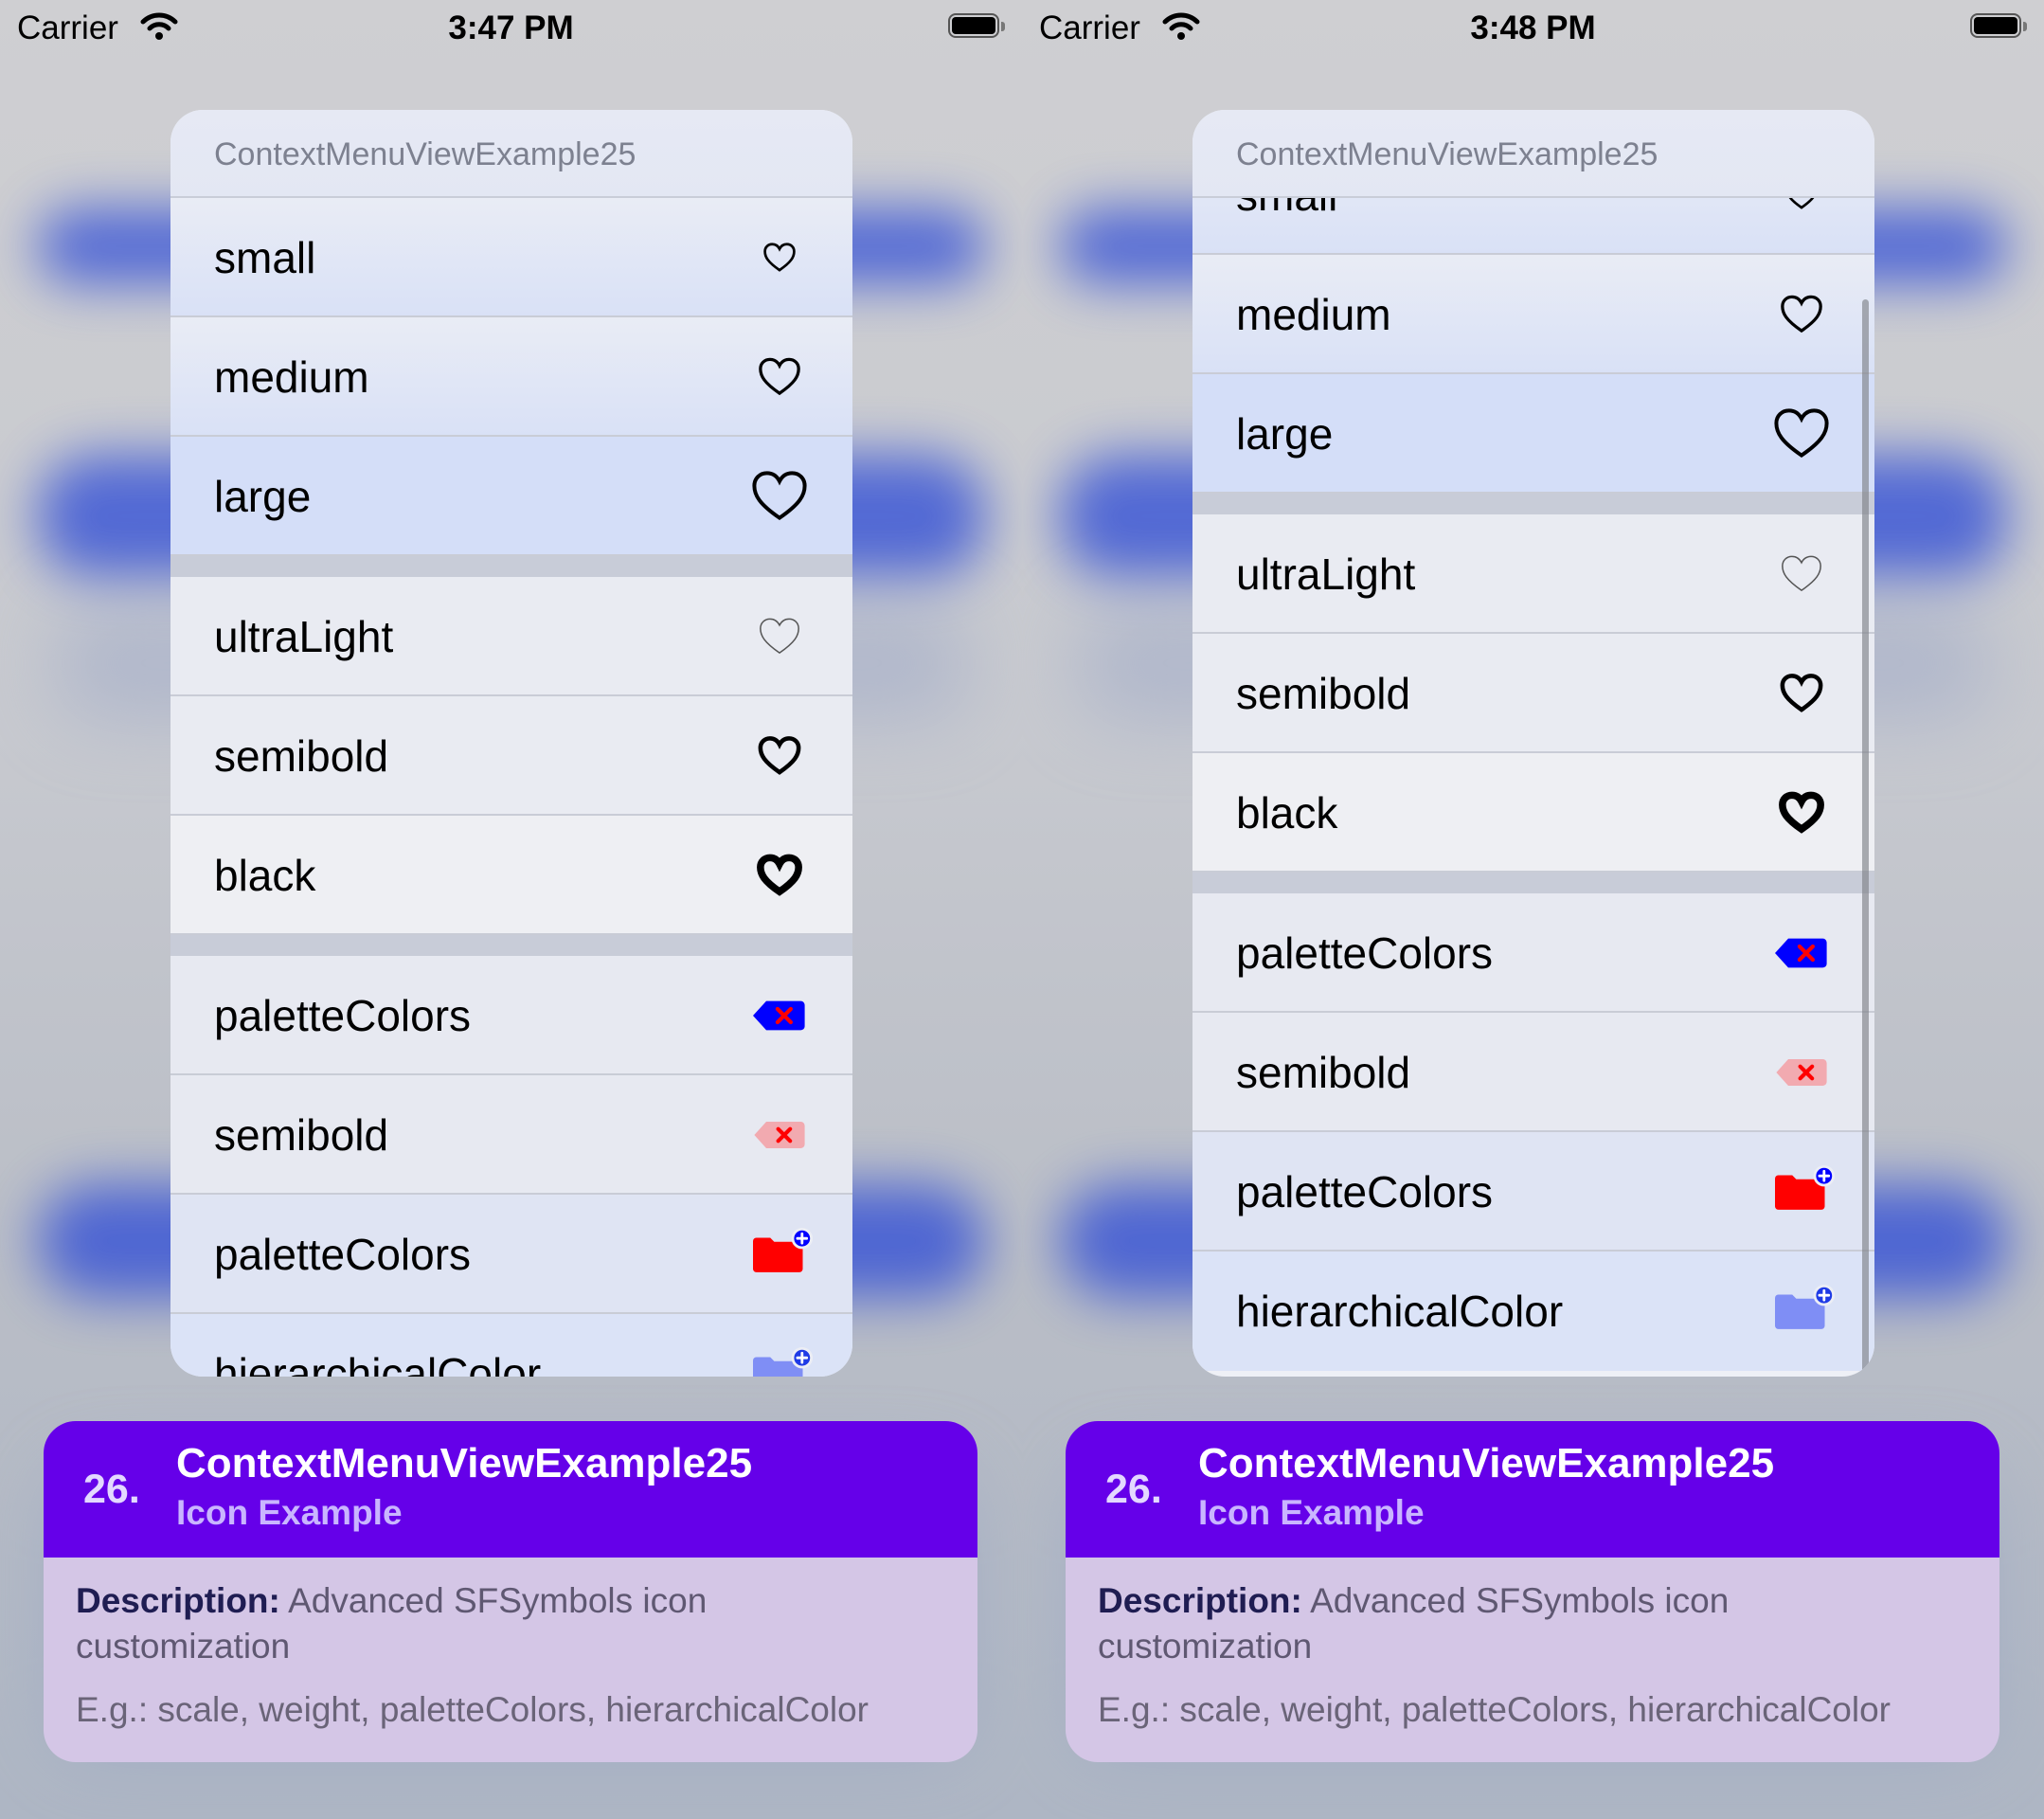 Image resolution: width=2044 pixels, height=1819 pixels. Describe the element at coordinates (289, 1512) in the screenshot. I see `example-subtitle: Icon Example` at that location.